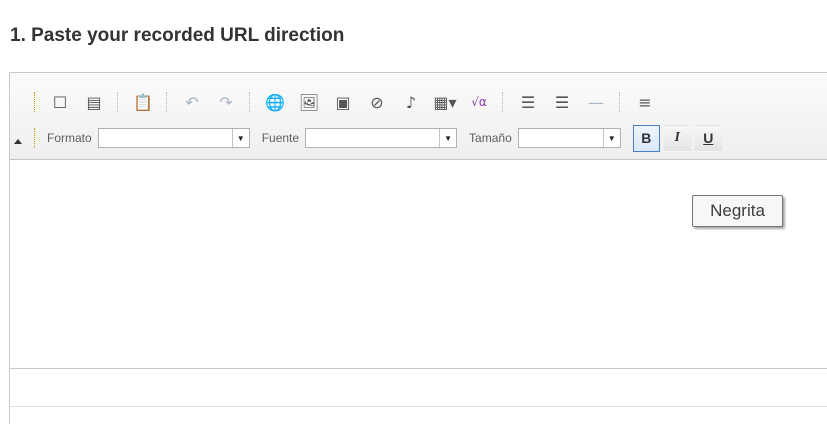  What do you see at coordinates (708, 138) in the screenshot?
I see `underline-button: U` at bounding box center [708, 138].